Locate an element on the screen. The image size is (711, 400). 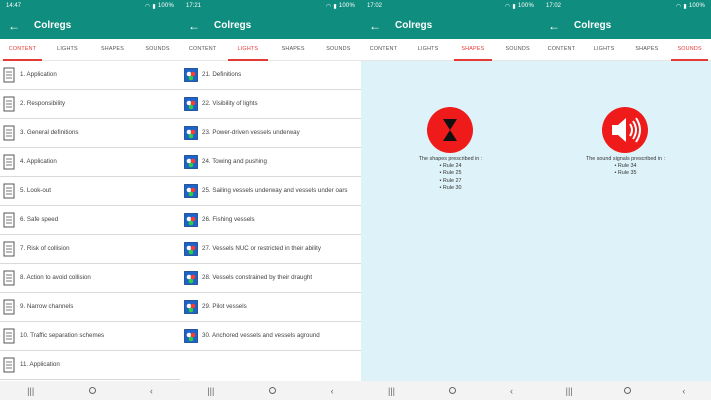
list-item: 28. Vessels constrained by their draught is located at coordinates (270, 278).